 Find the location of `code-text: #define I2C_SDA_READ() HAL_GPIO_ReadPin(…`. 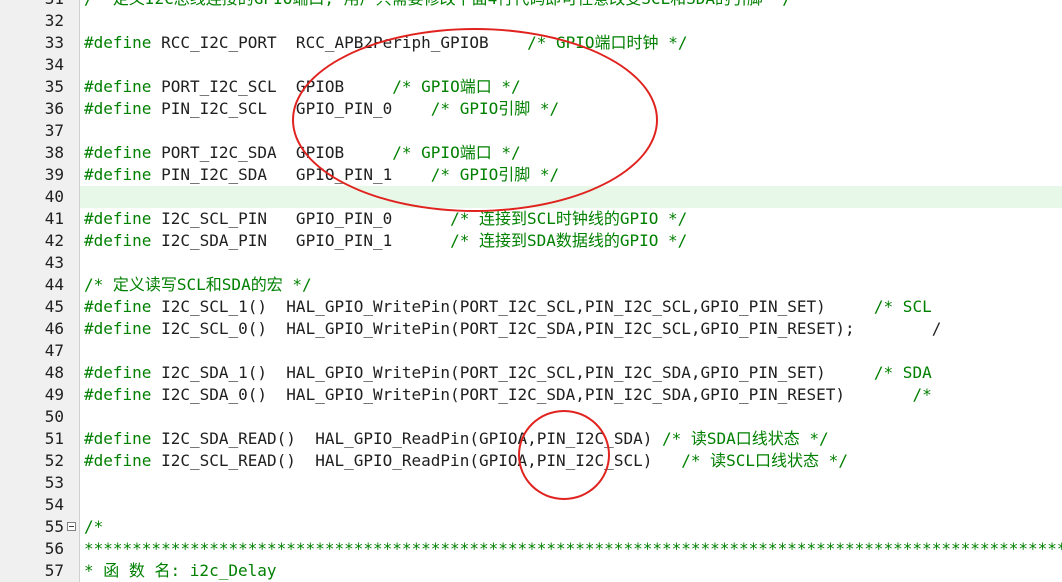

code-text: #define I2C_SDA_READ() HAL_GPIO_ReadPin(… is located at coordinates (456, 438).